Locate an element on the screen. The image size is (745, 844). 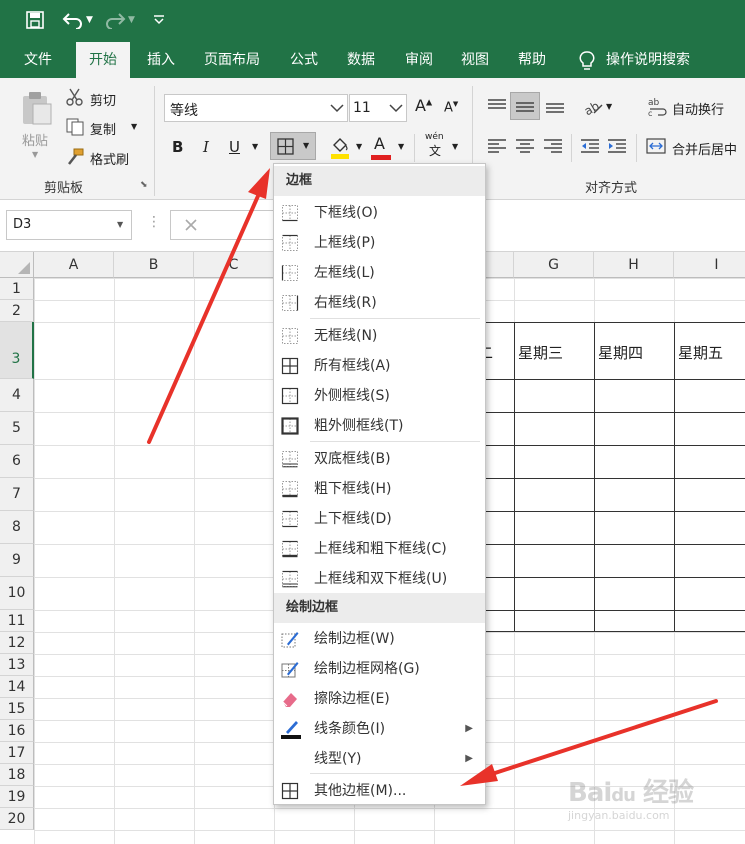
watermark-logo: Baidu 经验 is located at coordinates (631, 793).